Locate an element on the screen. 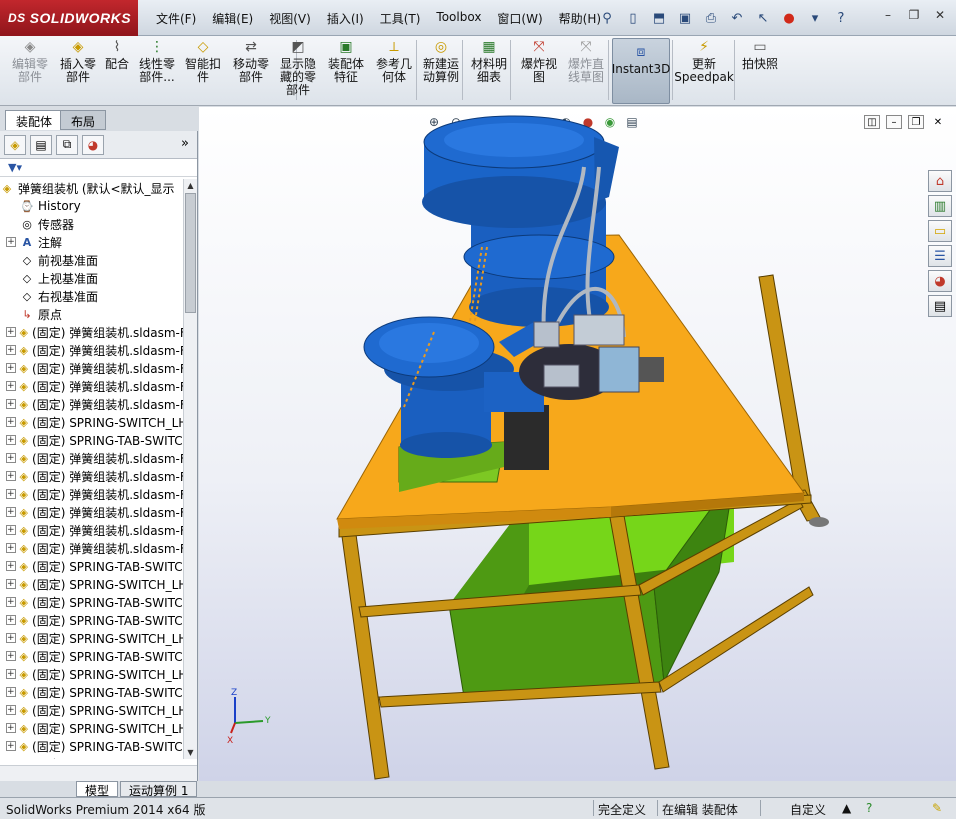 Image resolution: width=956 pixels, height=819 pixels. assembly-features-button: ▣ 装配体 特征 is located at coordinates (346, 71).